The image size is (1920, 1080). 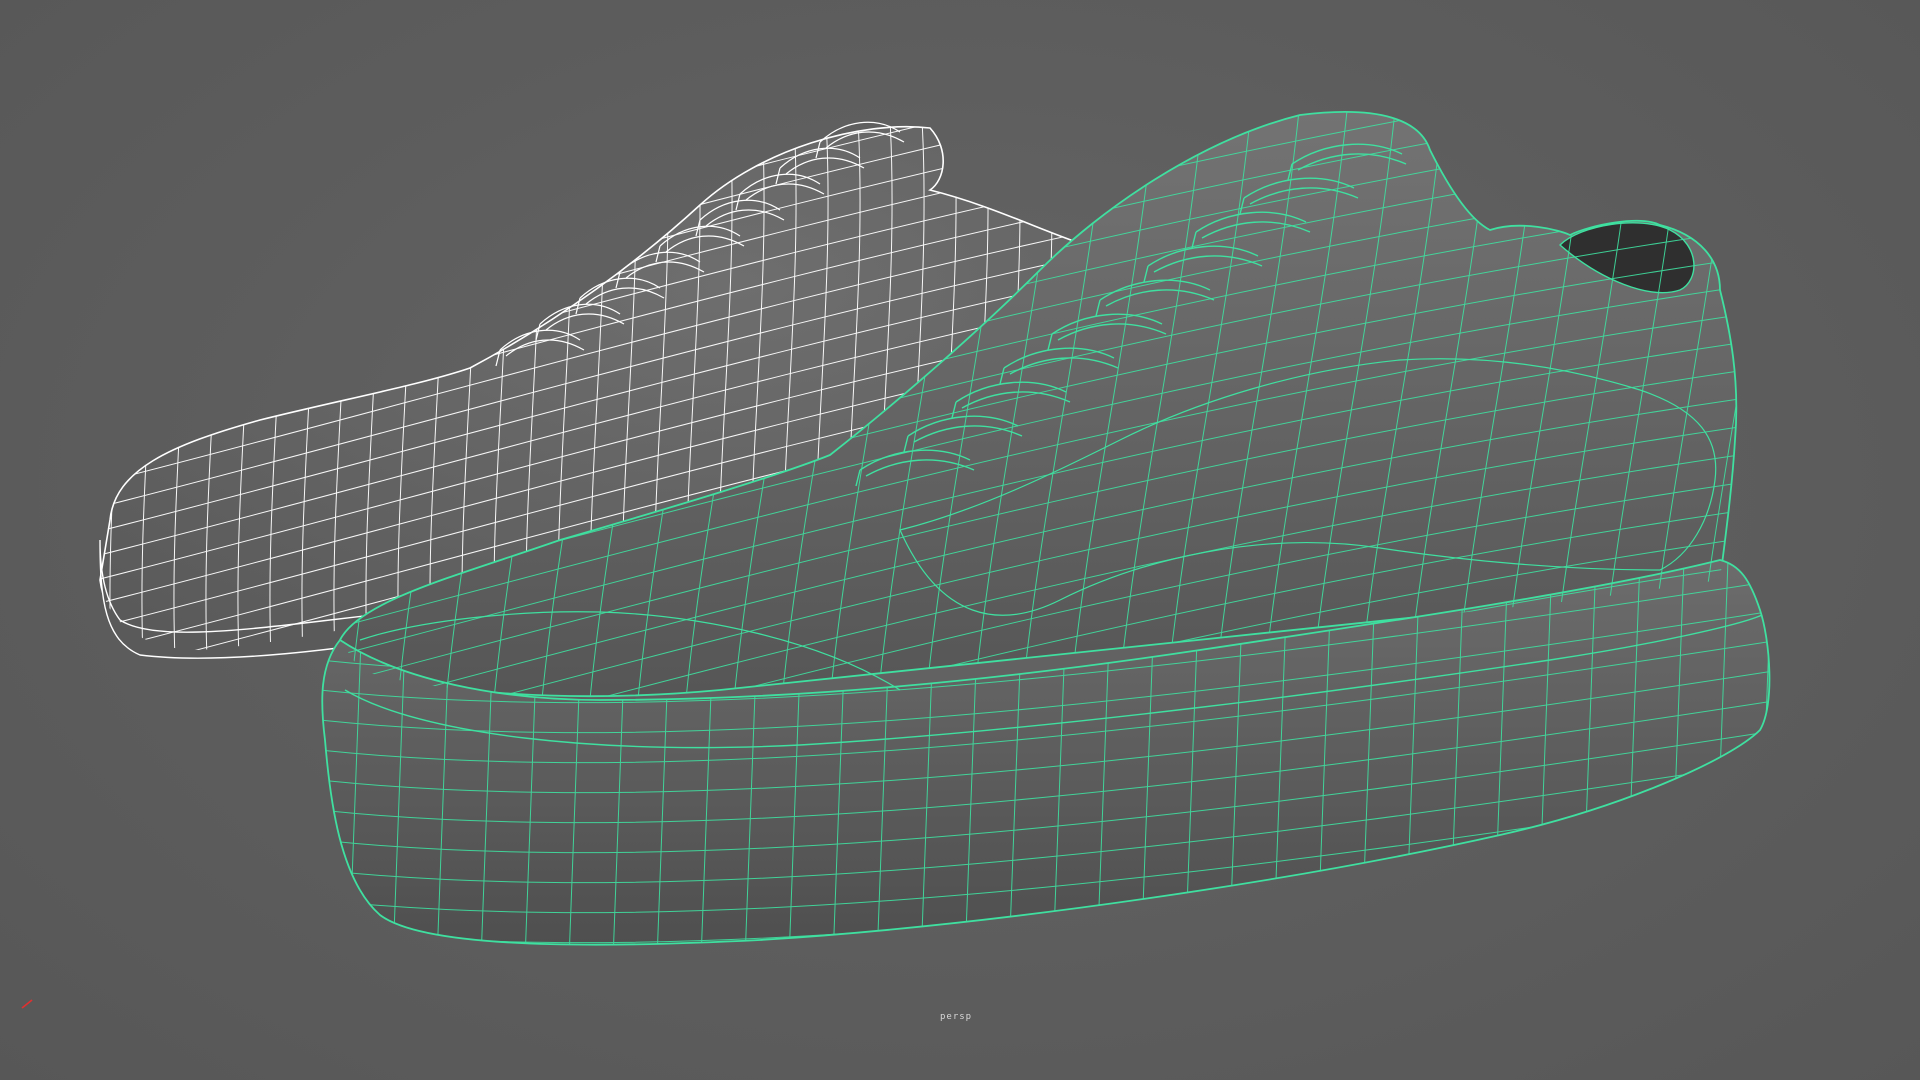 I want to click on mesh-edge, so click(x=85, y=400).